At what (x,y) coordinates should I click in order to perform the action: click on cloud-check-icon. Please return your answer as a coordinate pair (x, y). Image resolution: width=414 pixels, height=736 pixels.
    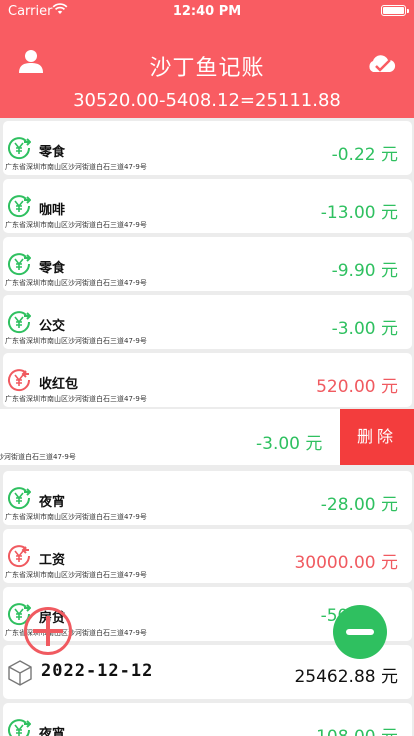
    Looking at the image, I should click on (381, 64).